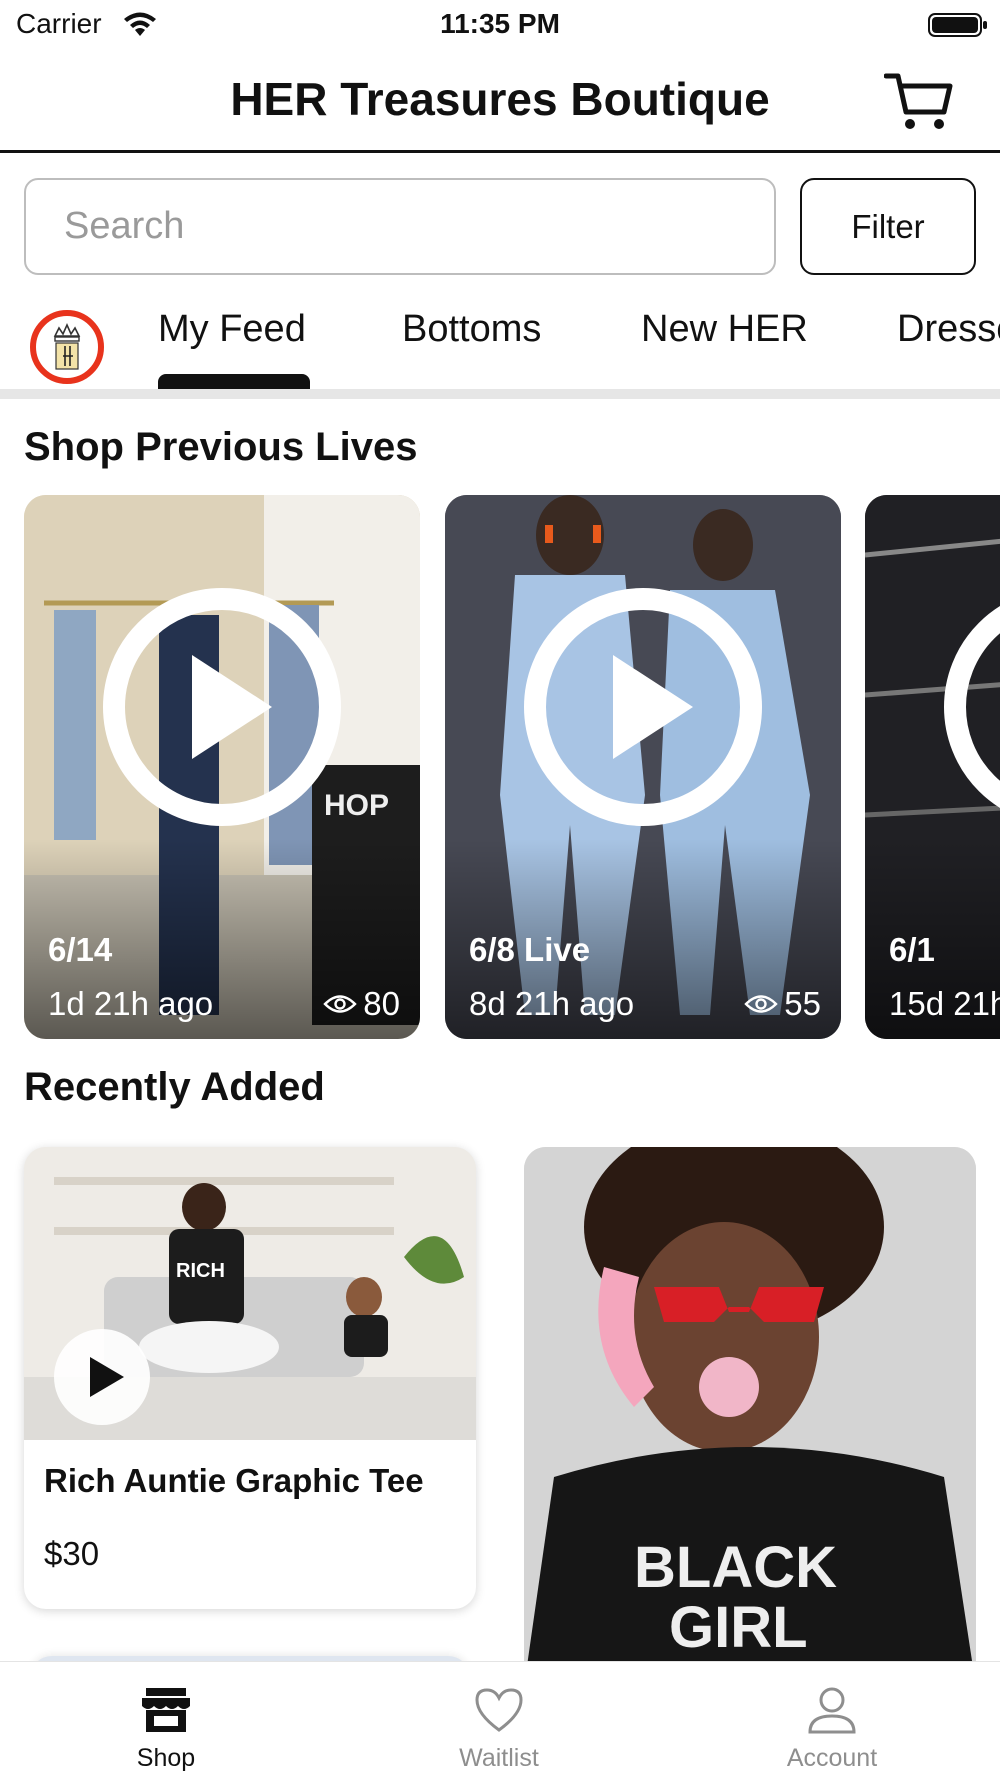  I want to click on tab-bar-label: Account, so click(832, 1758).